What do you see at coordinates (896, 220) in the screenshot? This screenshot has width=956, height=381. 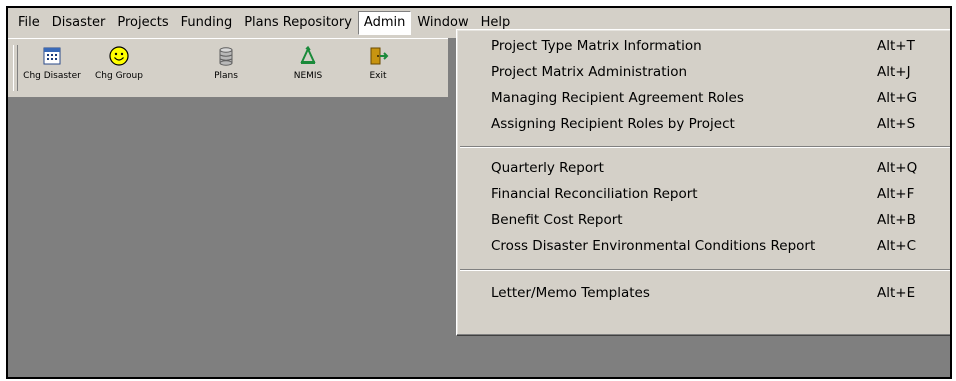 I see `menu-item-shortcut: Alt+B` at bounding box center [896, 220].